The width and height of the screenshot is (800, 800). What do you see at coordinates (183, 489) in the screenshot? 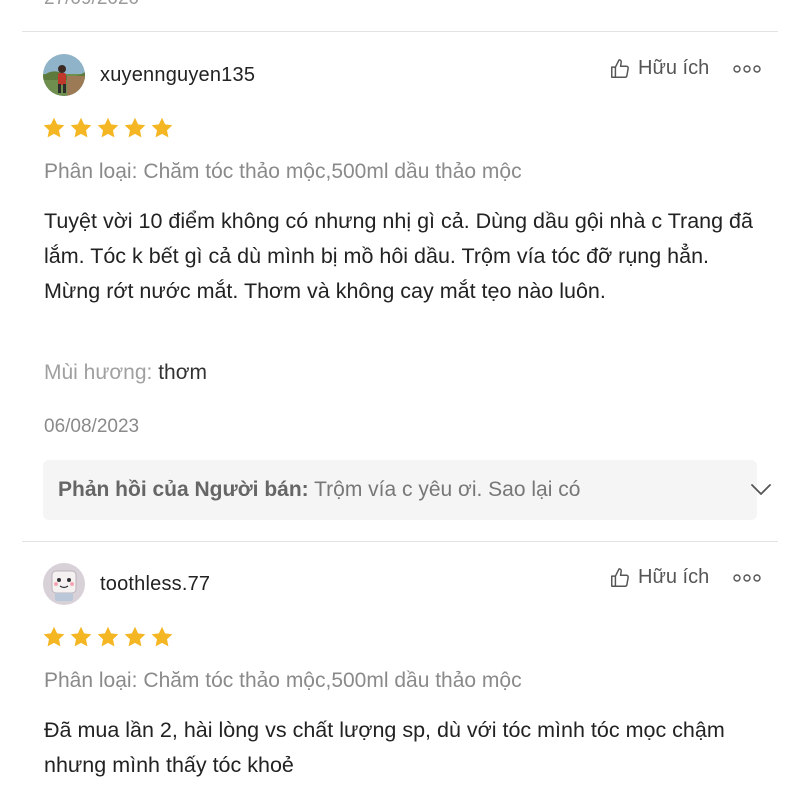
I see `seller-reply-label: Phản hồi của Người bán:` at bounding box center [183, 489].